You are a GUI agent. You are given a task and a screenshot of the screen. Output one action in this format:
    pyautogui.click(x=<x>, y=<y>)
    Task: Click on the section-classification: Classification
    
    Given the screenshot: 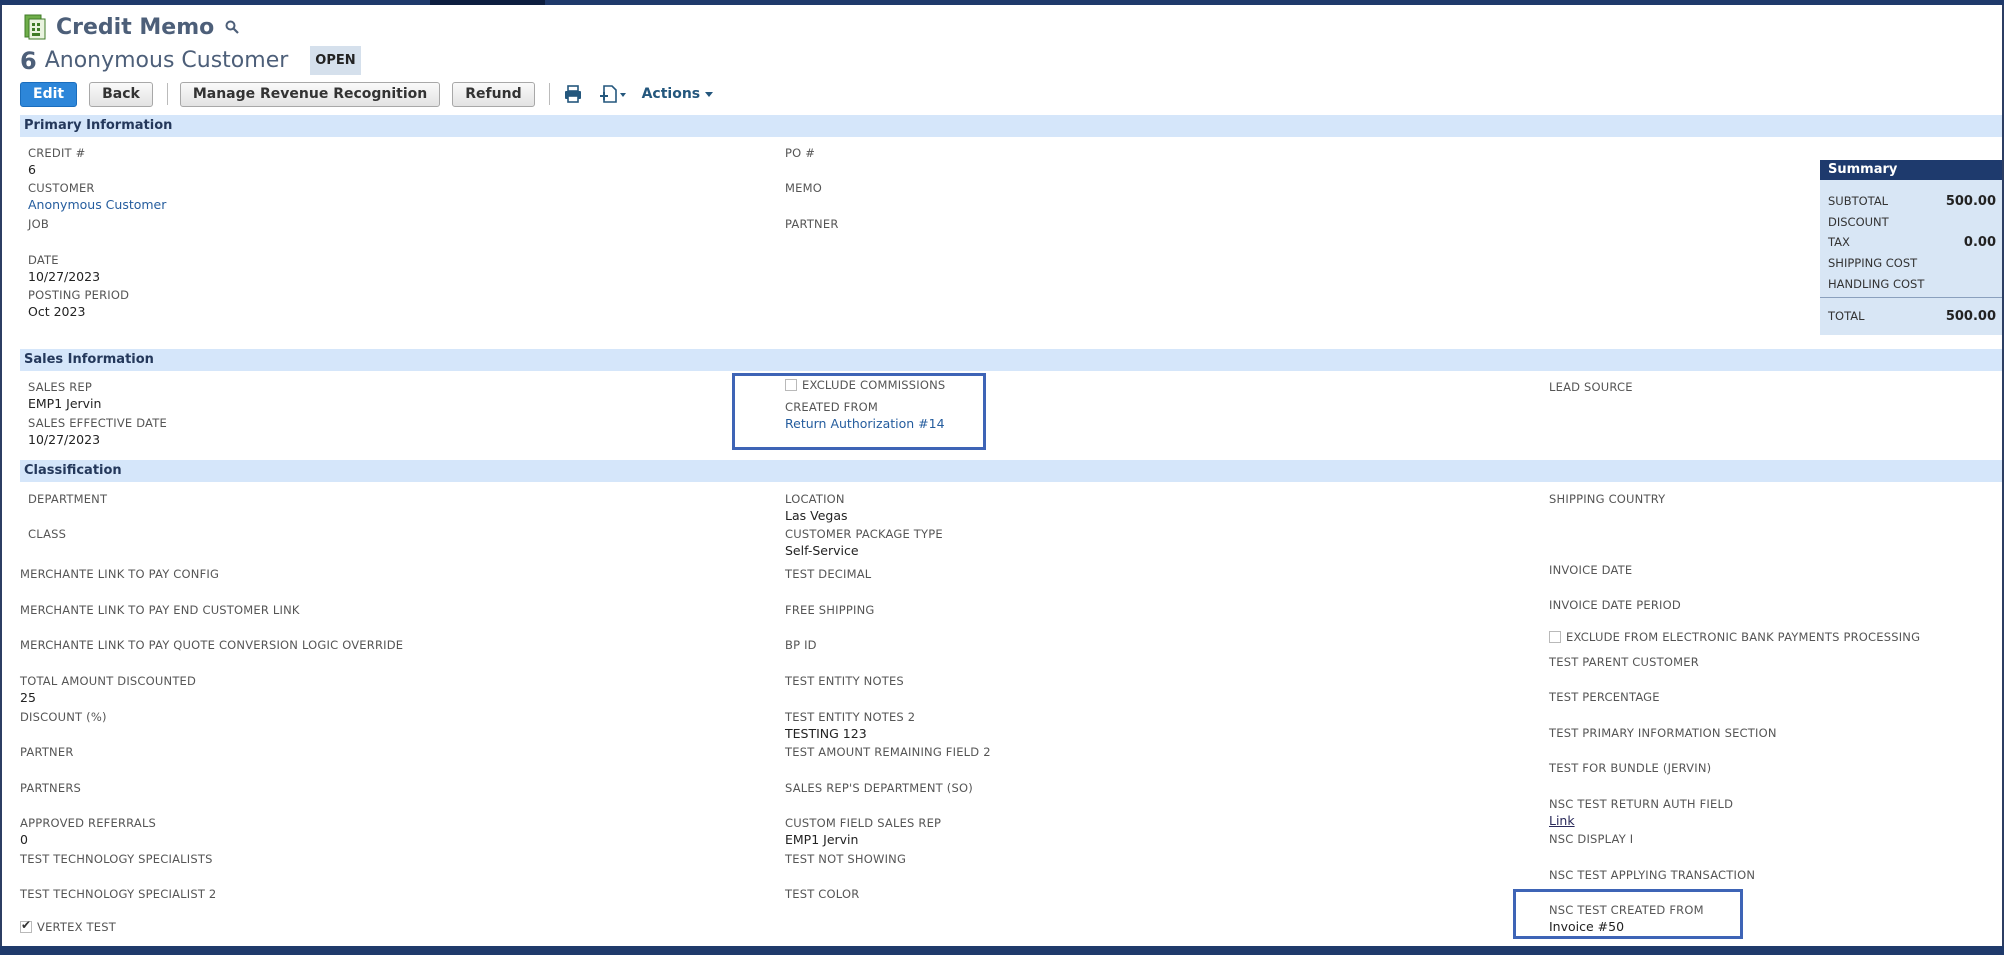 What is the action you would take?
    pyautogui.click(x=1011, y=471)
    